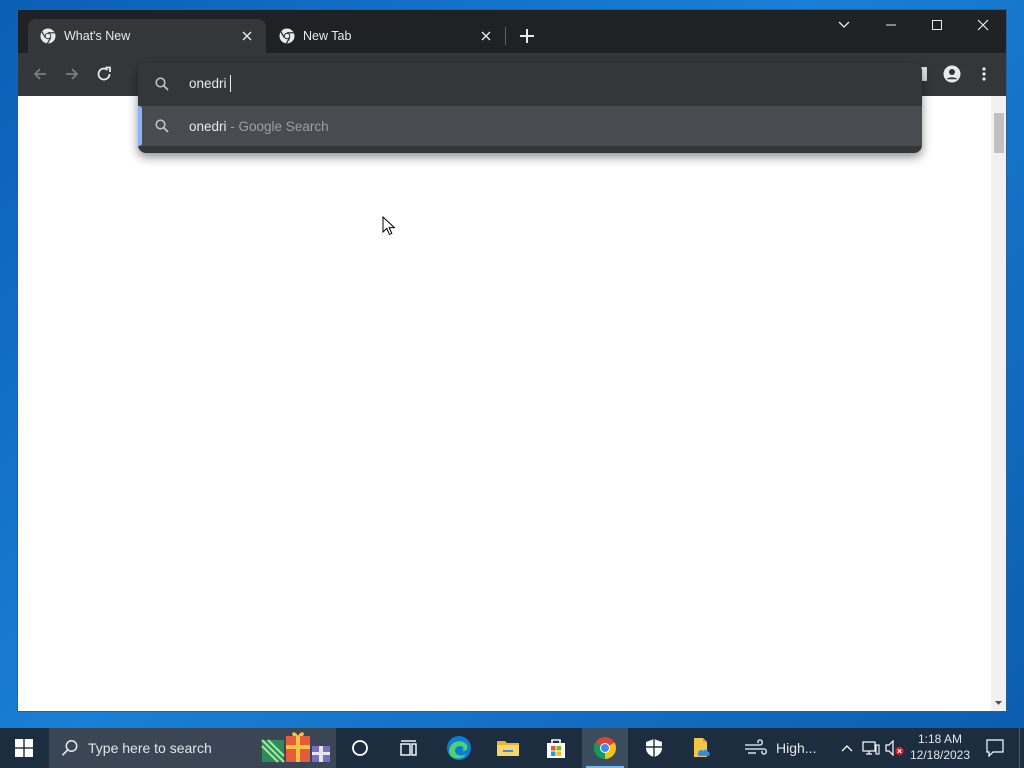 The image size is (1024, 768). Describe the element at coordinates (386, 36) in the screenshot. I see `tab-new-tab: New Tab` at that location.